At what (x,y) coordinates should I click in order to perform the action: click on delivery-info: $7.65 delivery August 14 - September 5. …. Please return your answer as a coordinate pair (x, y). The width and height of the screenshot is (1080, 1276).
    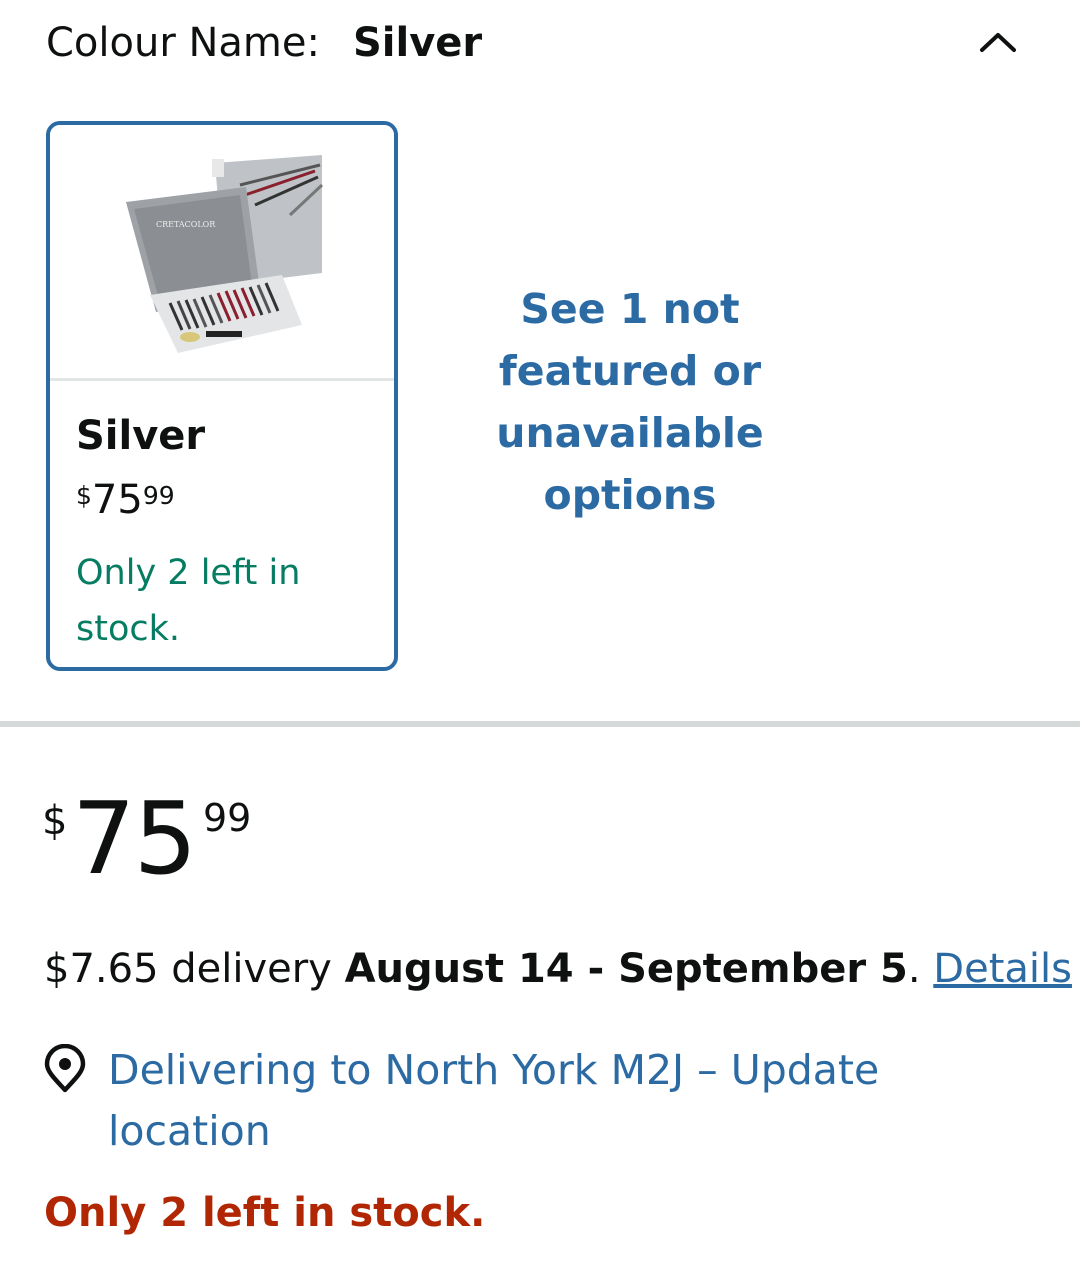
    Looking at the image, I should click on (558, 969).